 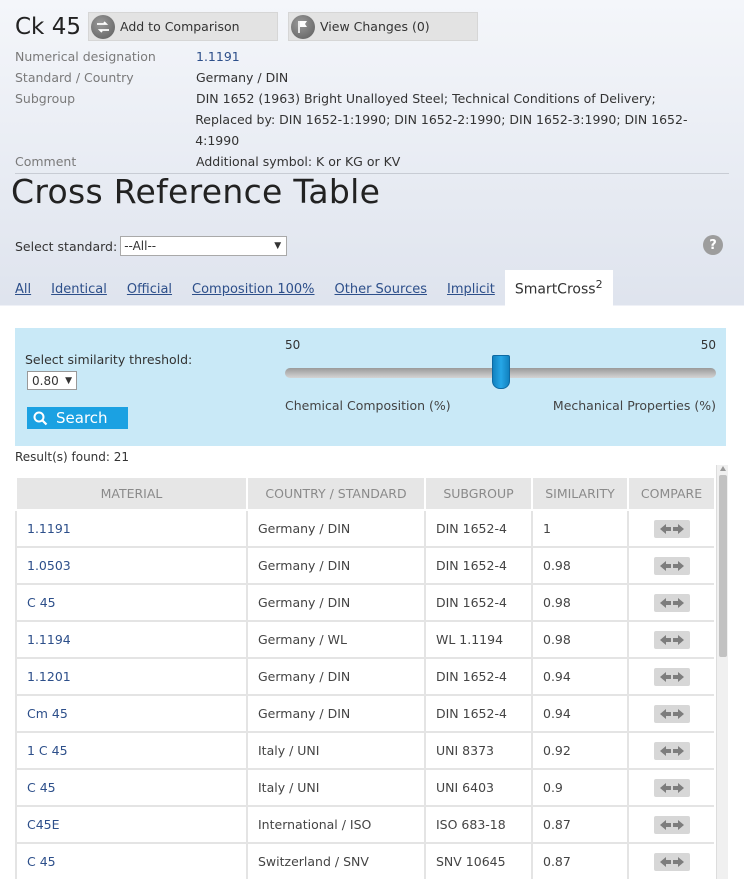 I want to click on tab-smartcross-label: SmartCross, so click(x=555, y=289).